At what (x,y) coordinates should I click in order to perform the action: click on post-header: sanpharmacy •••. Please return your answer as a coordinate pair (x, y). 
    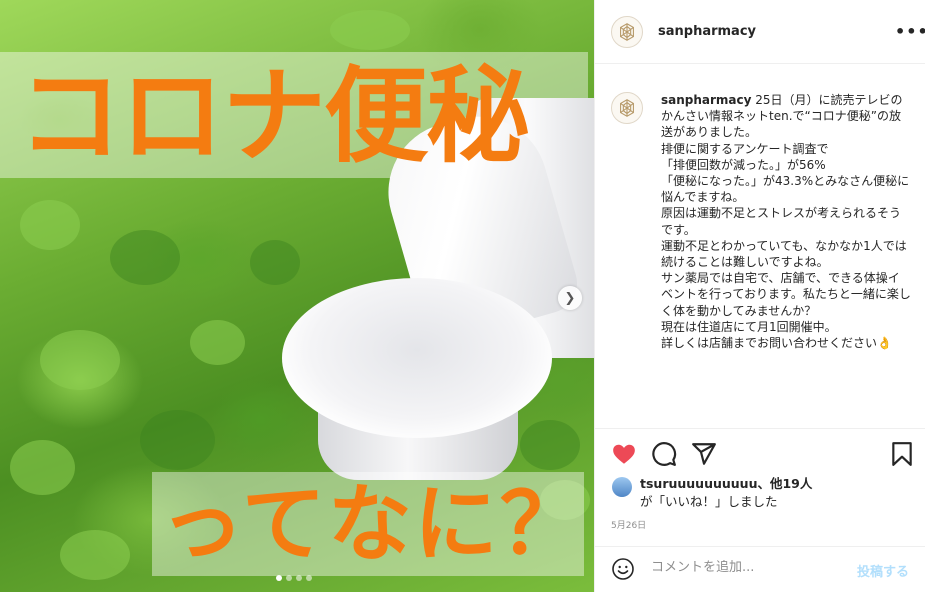
    Looking at the image, I should click on (760, 32).